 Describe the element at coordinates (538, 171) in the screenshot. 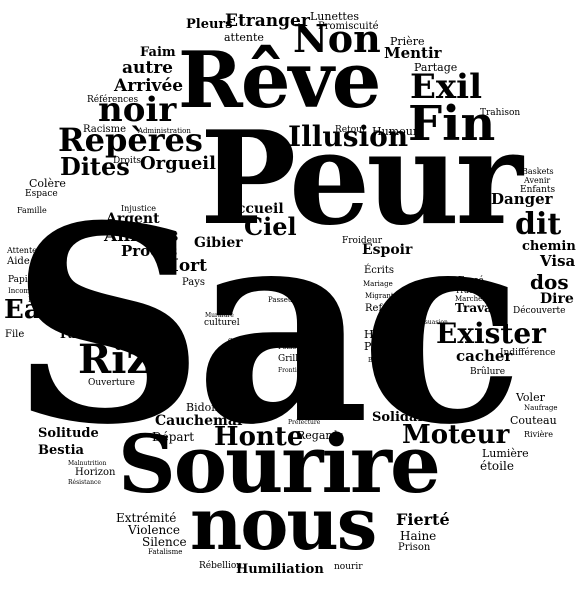

I see `word-baskets: Baskets` at that location.